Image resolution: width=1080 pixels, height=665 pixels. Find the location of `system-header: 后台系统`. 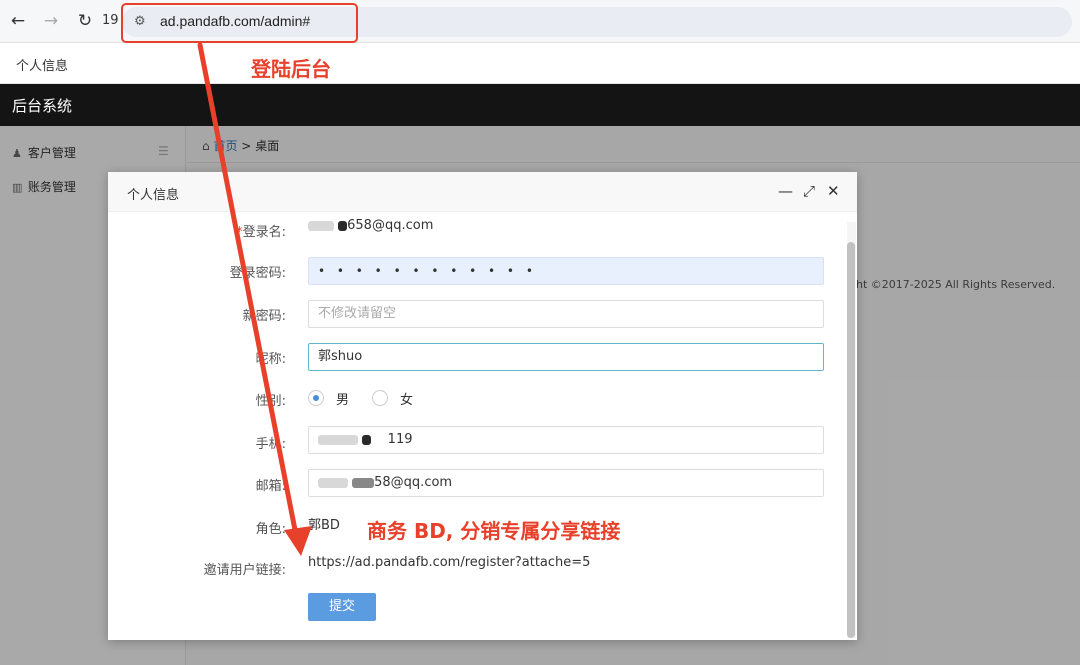

system-header: 后台系统 is located at coordinates (540, 105).